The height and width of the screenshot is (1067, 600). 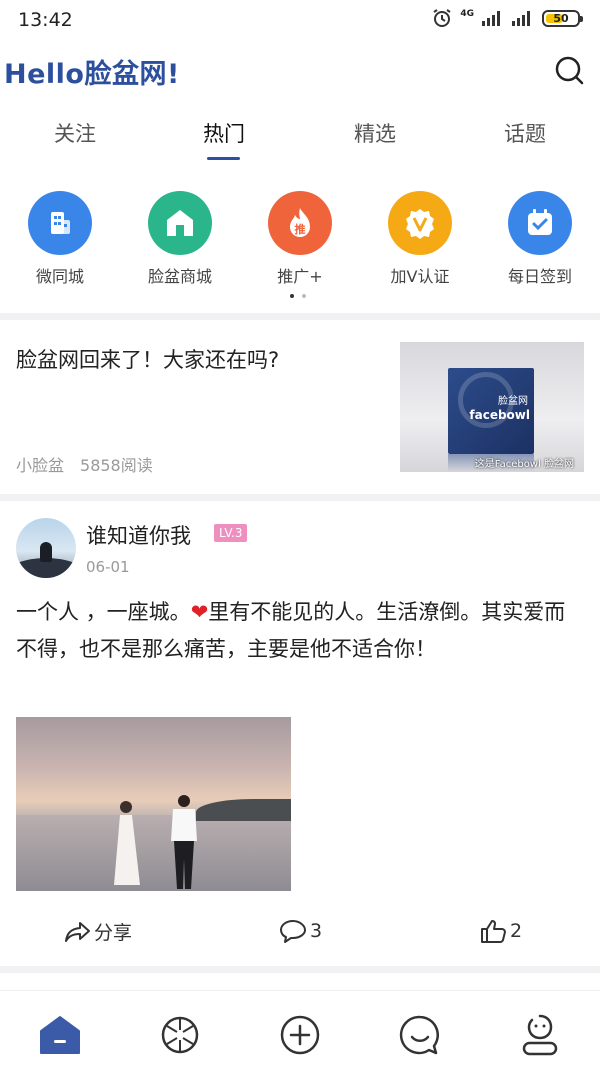 I want to click on signal-icon, so click(x=491, y=18).